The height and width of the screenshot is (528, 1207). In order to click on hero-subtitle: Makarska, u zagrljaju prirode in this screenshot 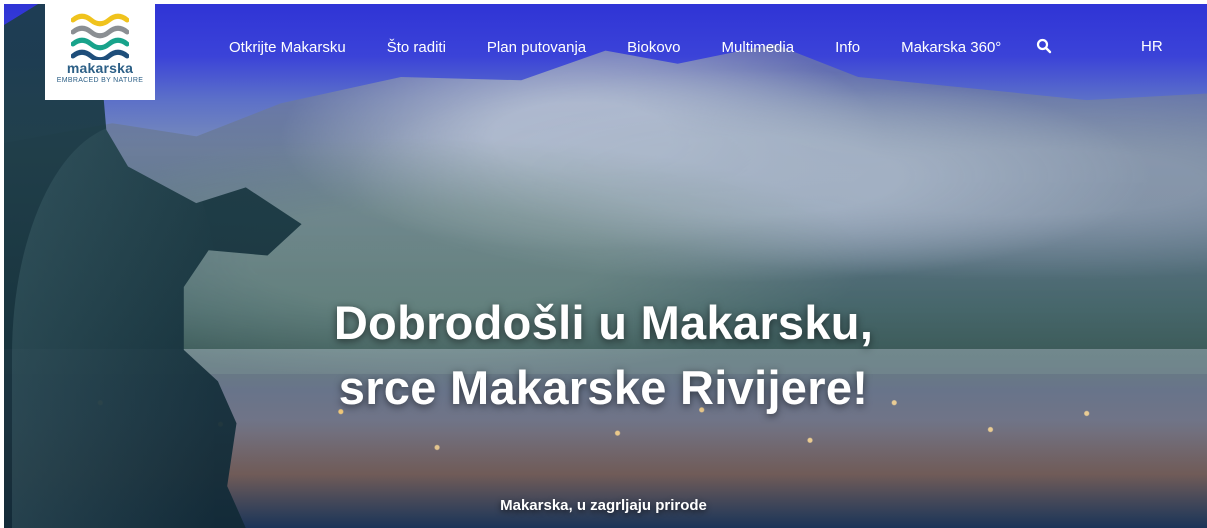, I will do `click(603, 505)`.